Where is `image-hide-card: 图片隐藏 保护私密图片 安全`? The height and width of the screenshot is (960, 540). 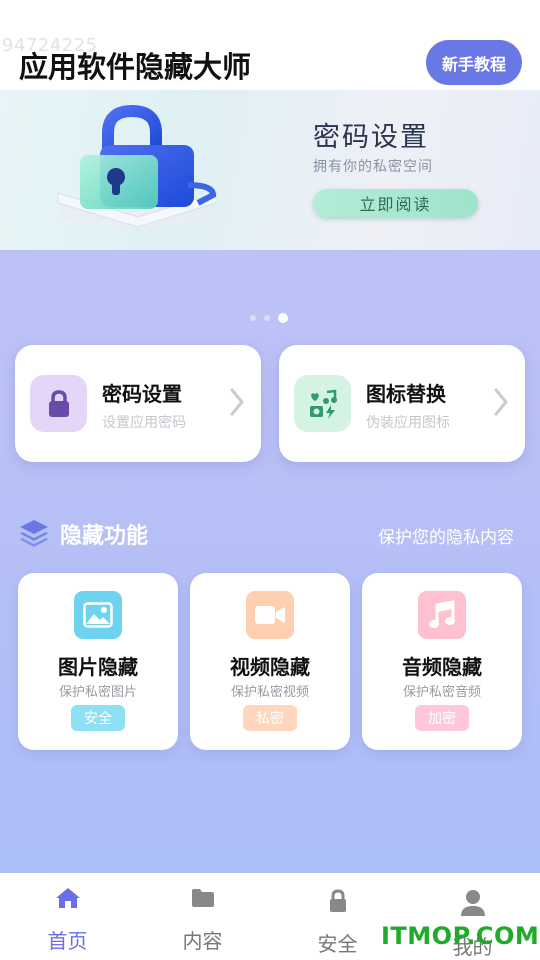
image-hide-card: 图片隐藏 保护私密图片 安全 is located at coordinates (98, 661).